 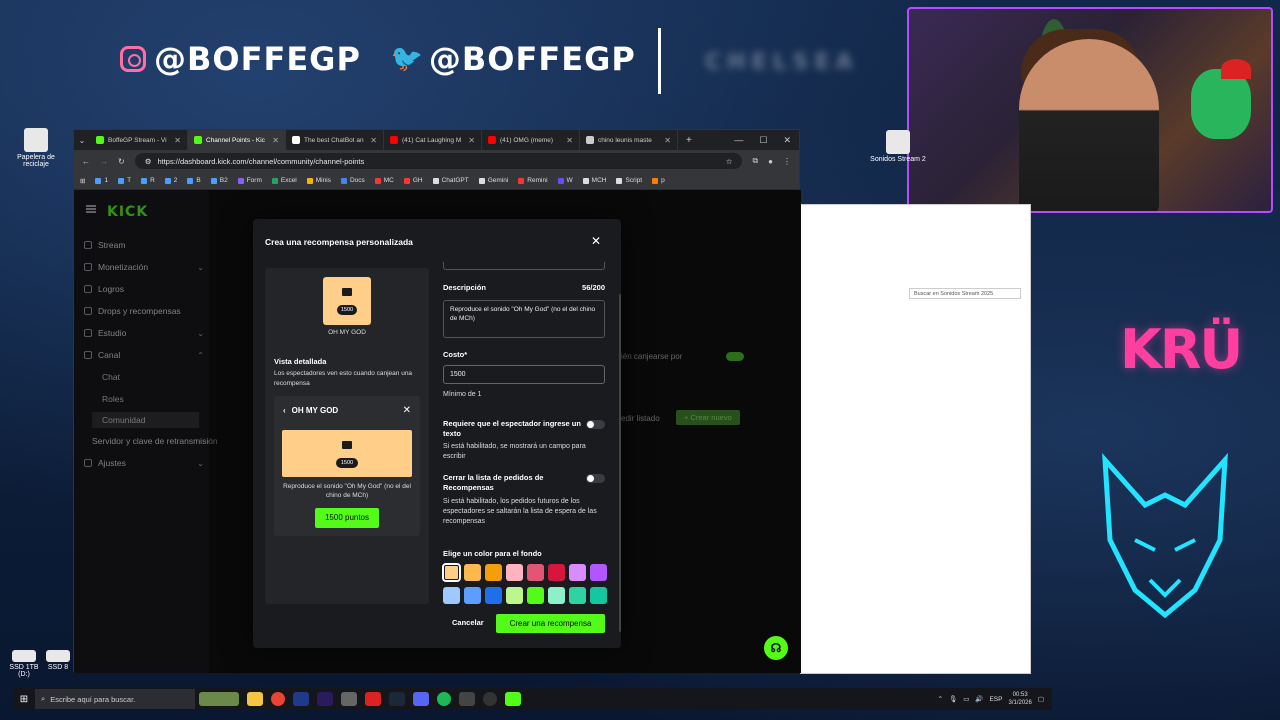 I want to click on new-tab-button: +, so click(x=689, y=140).